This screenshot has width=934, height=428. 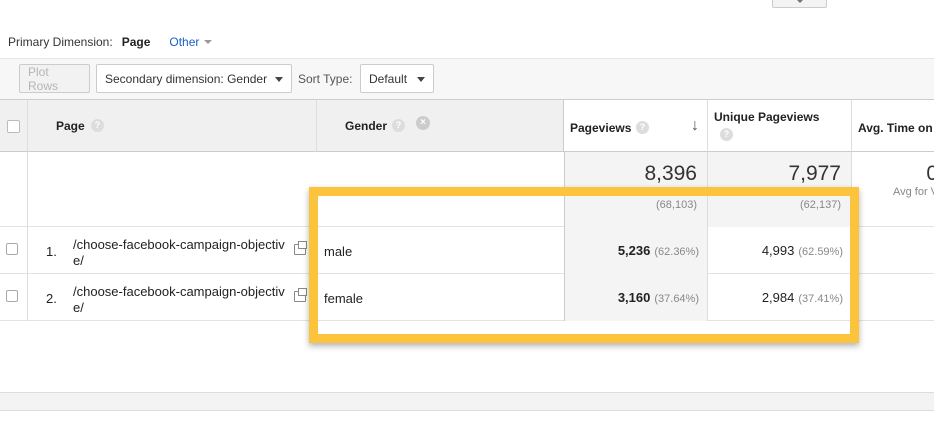 I want to click on totals-pageviews-total: (68,103), so click(x=676, y=205).